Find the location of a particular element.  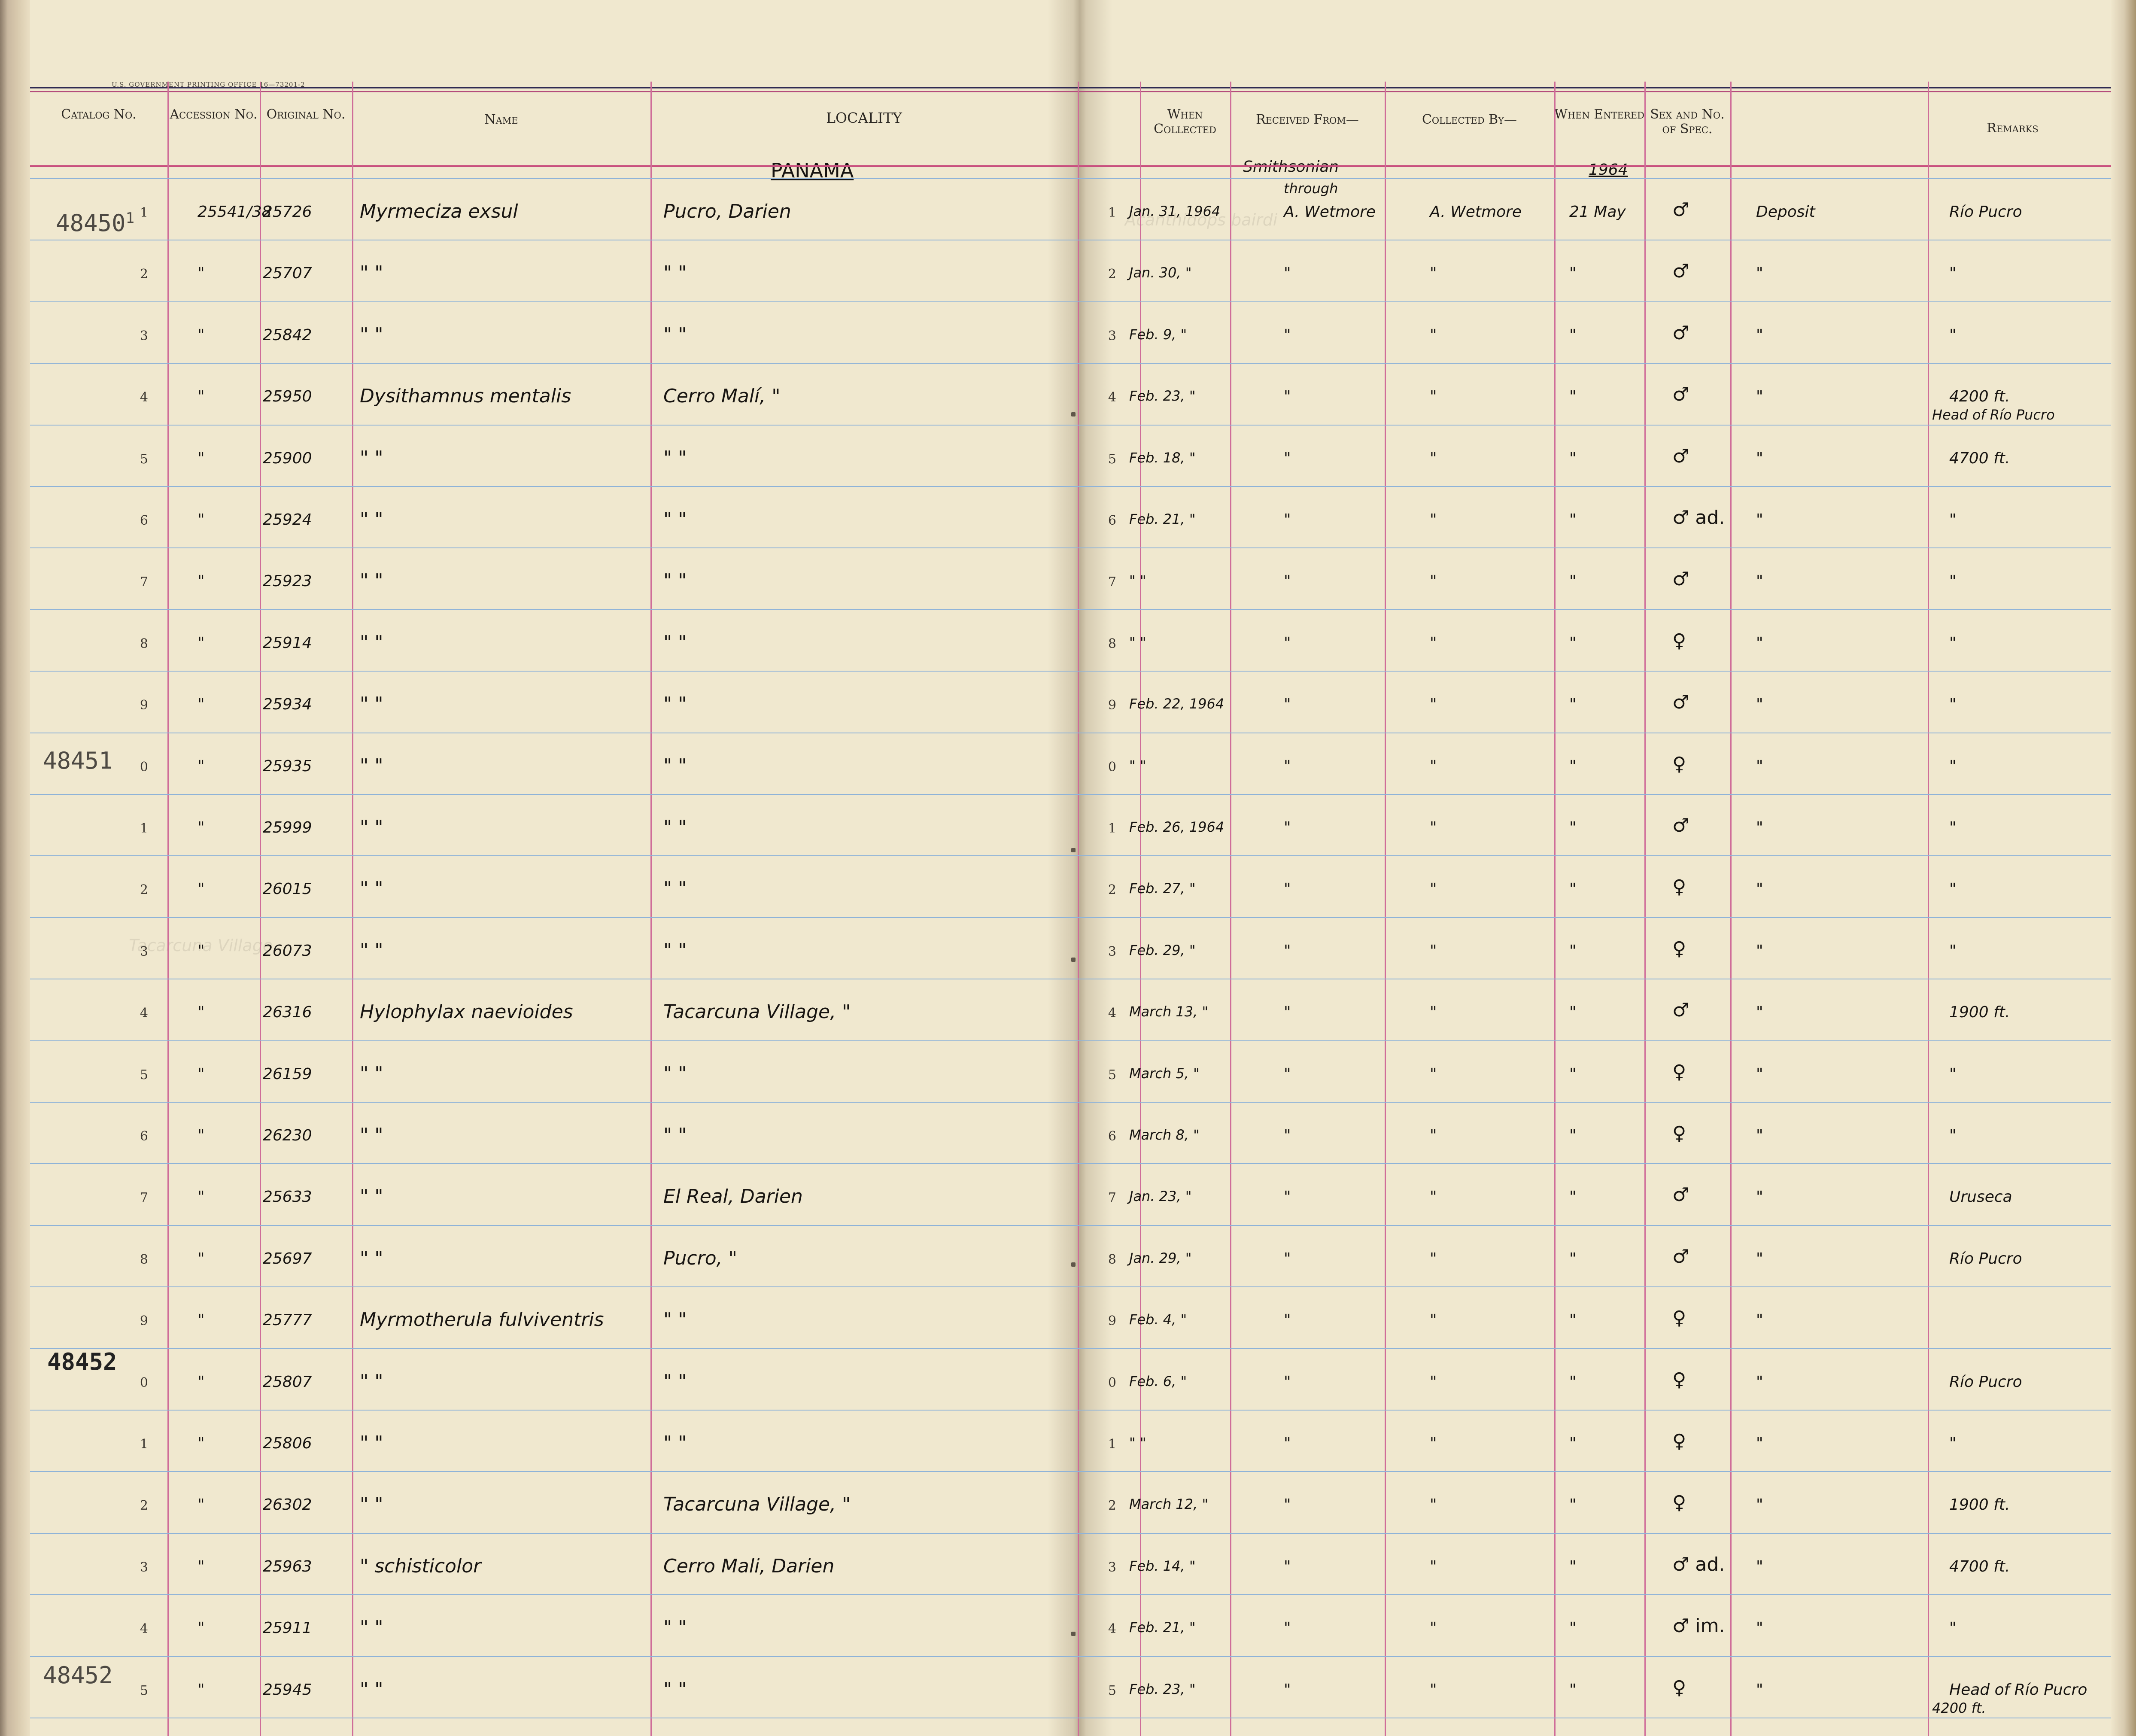

catalog-stamp: 484501 is located at coordinates (95, 223).